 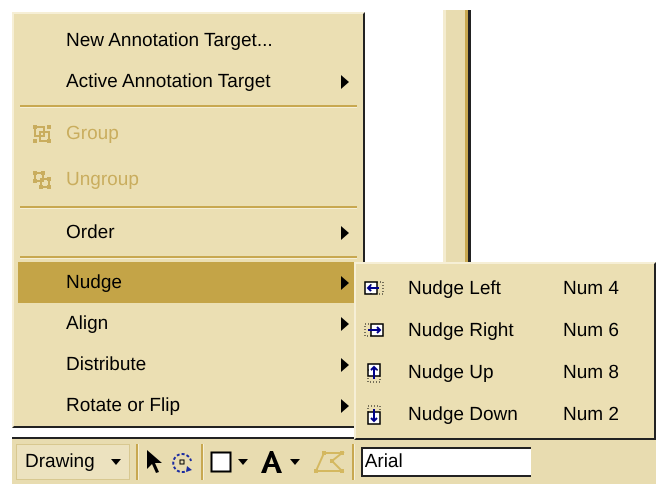 I want to click on menu-item: Nudge Right Num 6, so click(x=505, y=331).